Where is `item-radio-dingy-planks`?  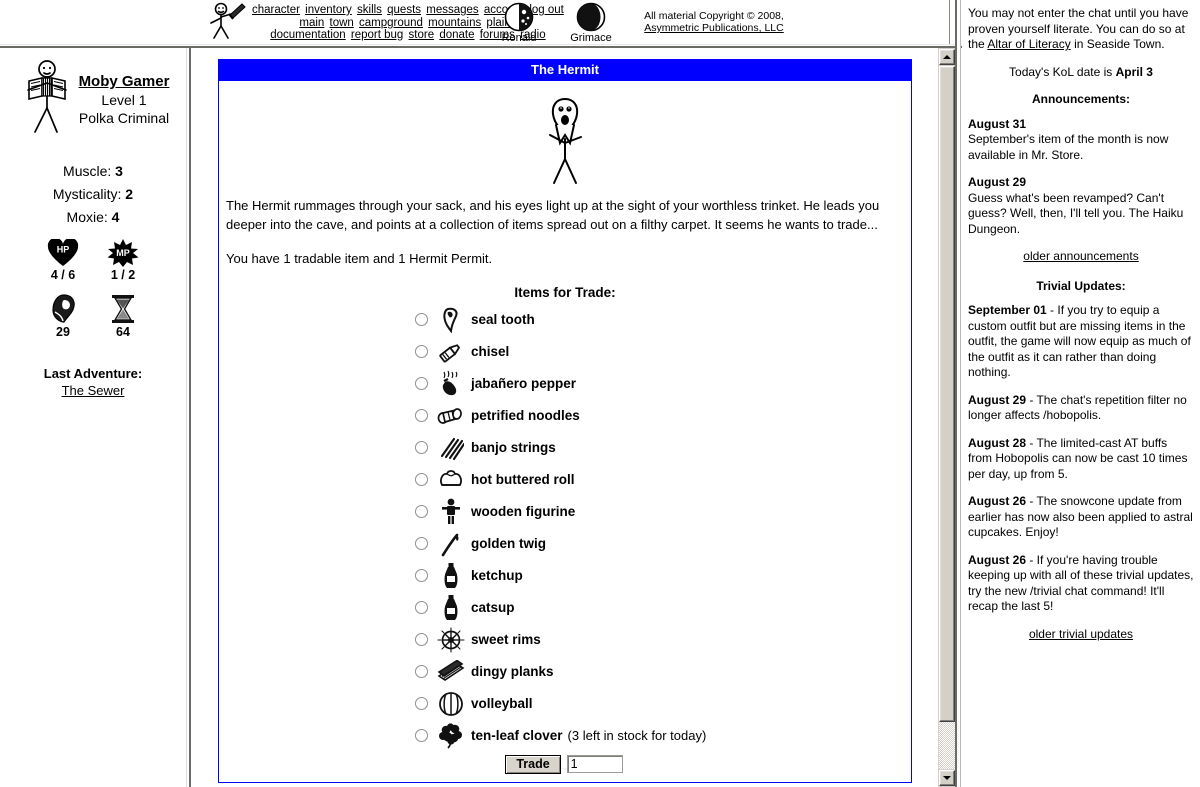
item-radio-dingy-planks is located at coordinates (421, 671).